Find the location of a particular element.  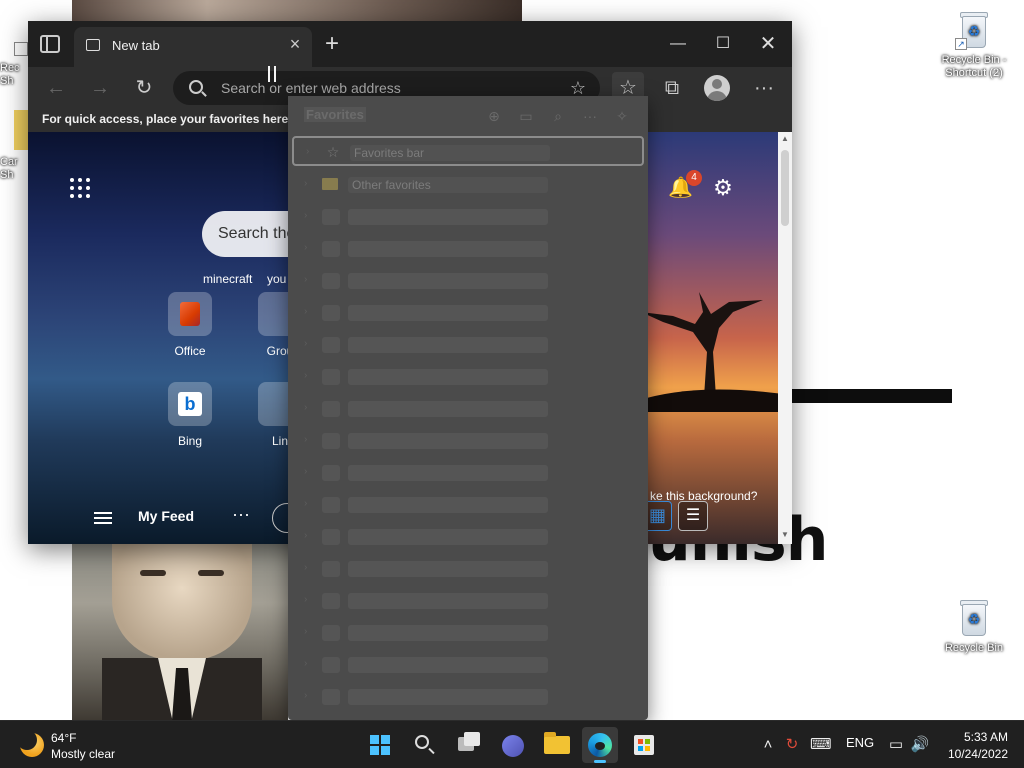

notification-count-badge: 4 is located at coordinates (694, 178).